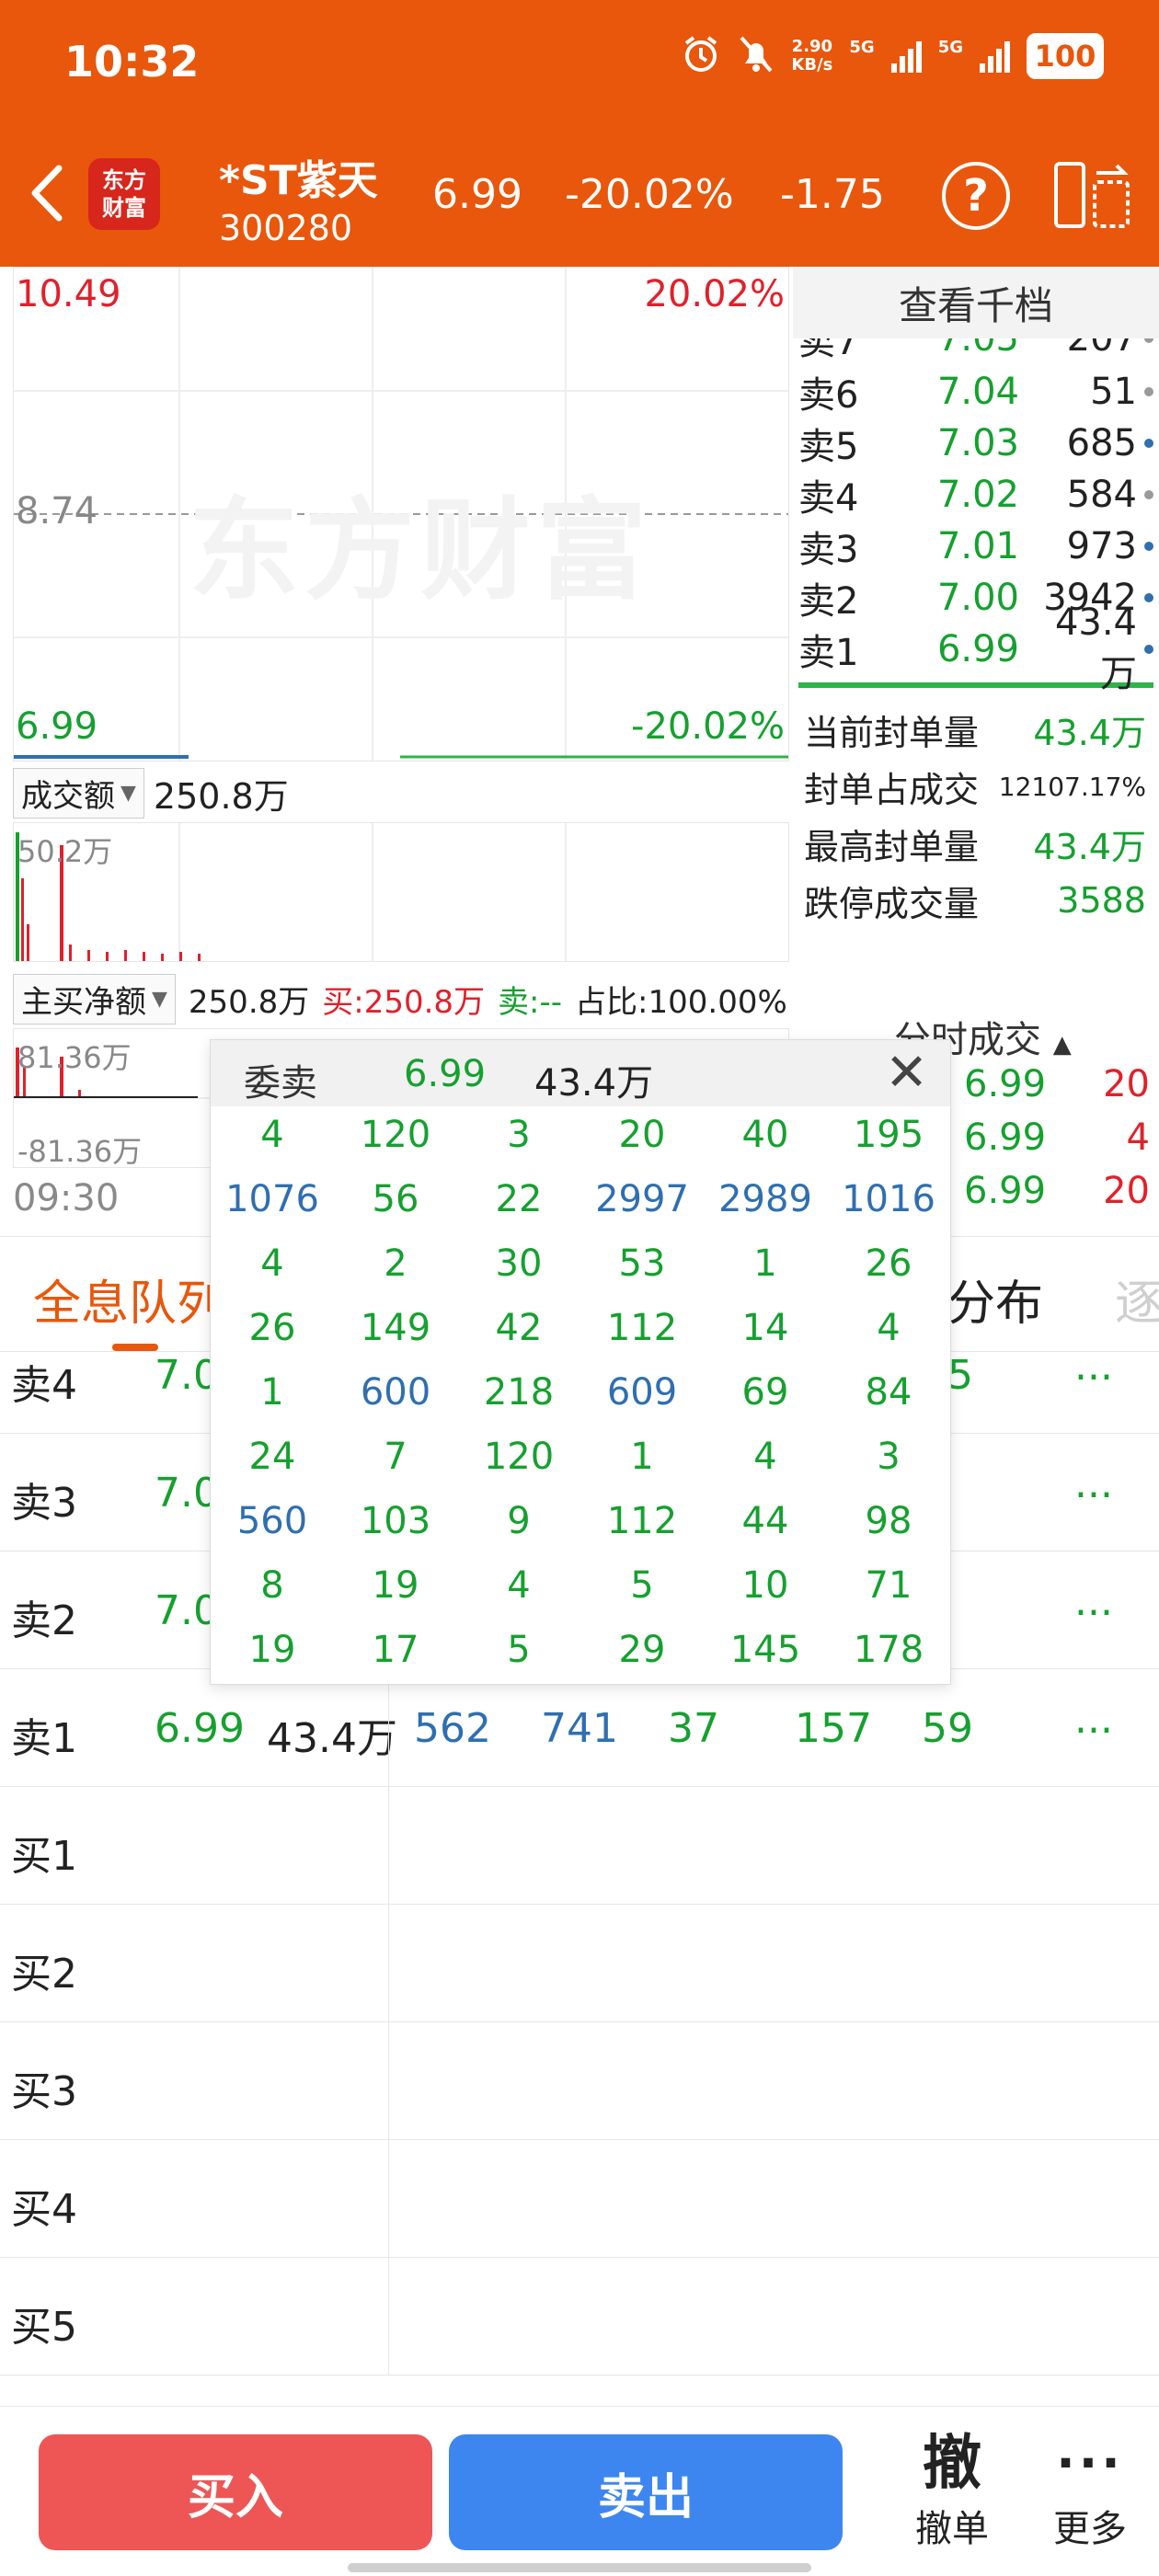  What do you see at coordinates (642, 1264) in the screenshot?
I see `popup-order-cell: 53` at bounding box center [642, 1264].